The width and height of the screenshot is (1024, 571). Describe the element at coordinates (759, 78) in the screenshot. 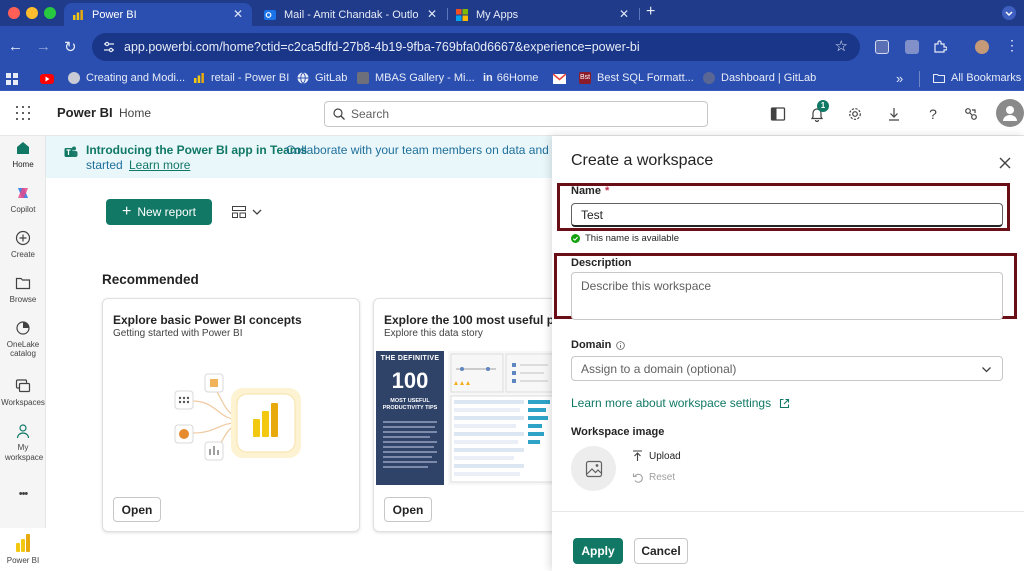

I see `bookmark-dashboard-gitlab: Dashboard | GitLab` at that location.